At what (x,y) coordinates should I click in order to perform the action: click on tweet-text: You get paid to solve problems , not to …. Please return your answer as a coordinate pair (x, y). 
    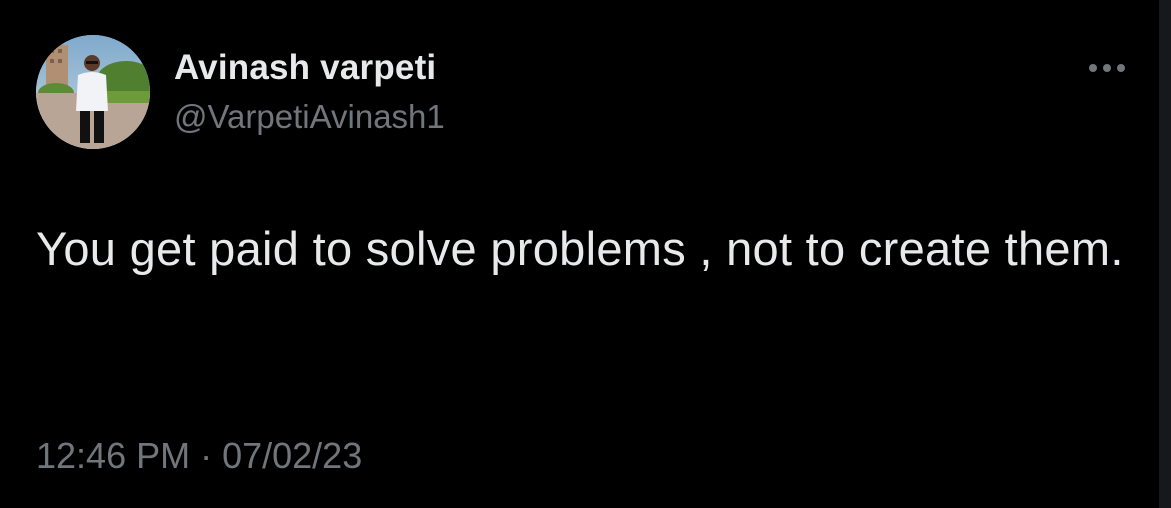
    Looking at the image, I should click on (580, 248).